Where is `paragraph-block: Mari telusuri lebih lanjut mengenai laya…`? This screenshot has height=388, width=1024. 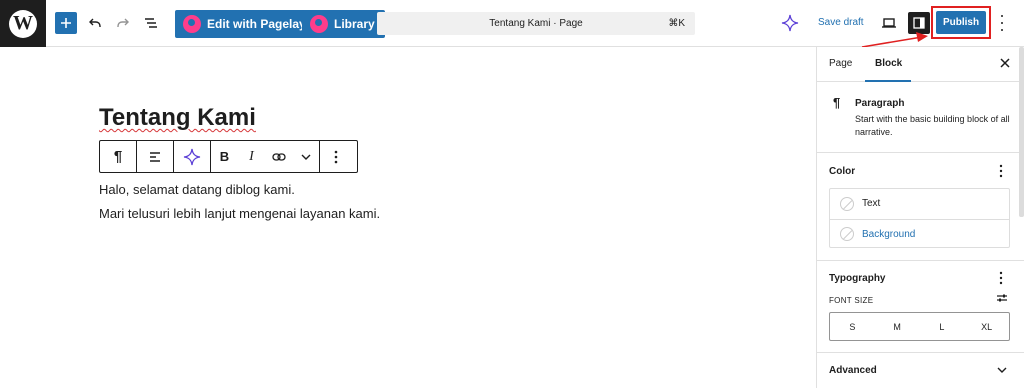 paragraph-block: Mari telusuri lebih lanjut mengenai laya… is located at coordinates (239, 213).